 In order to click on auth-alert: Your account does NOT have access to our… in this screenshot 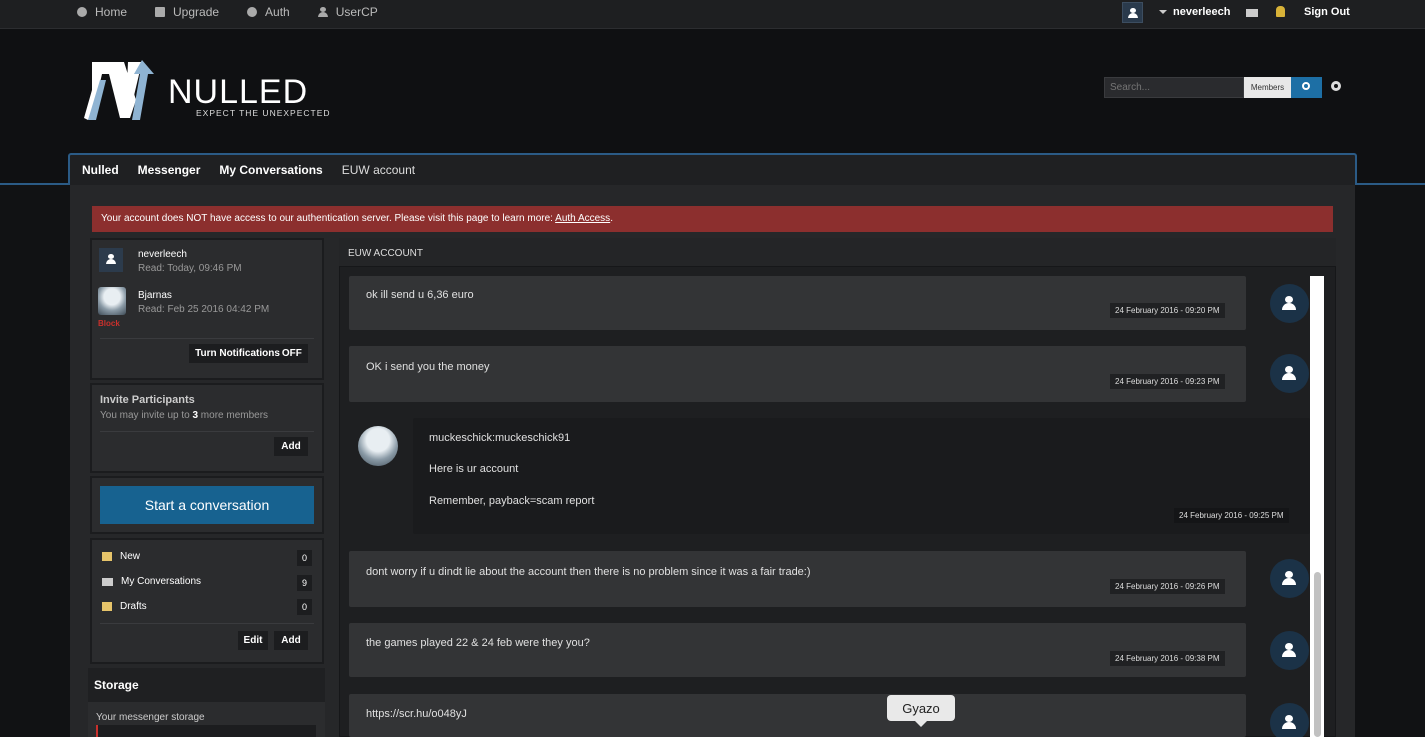, I will do `click(712, 219)`.